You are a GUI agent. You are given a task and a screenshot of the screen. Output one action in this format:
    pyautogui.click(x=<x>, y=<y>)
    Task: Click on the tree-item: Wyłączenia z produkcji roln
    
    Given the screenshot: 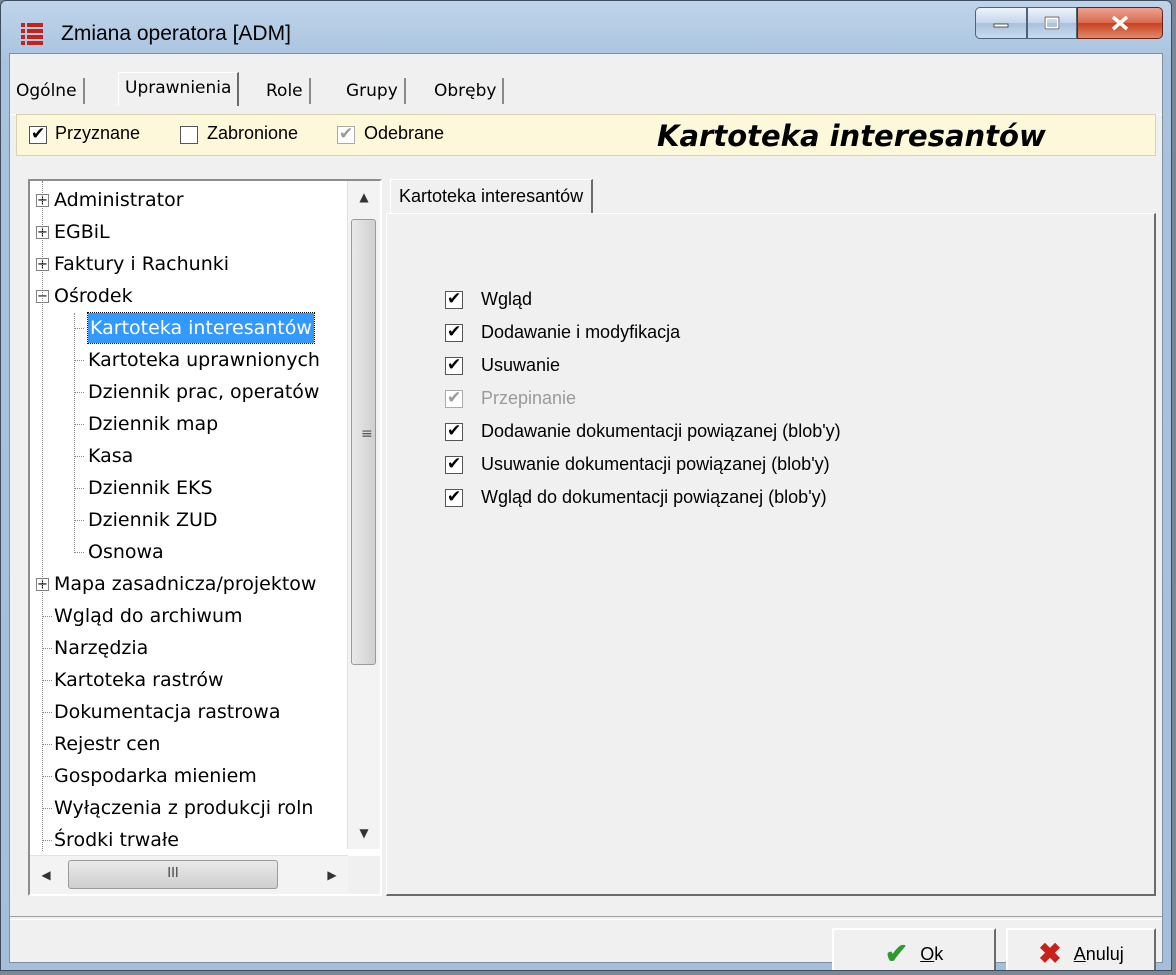 What is the action you would take?
    pyautogui.click(x=189, y=809)
    